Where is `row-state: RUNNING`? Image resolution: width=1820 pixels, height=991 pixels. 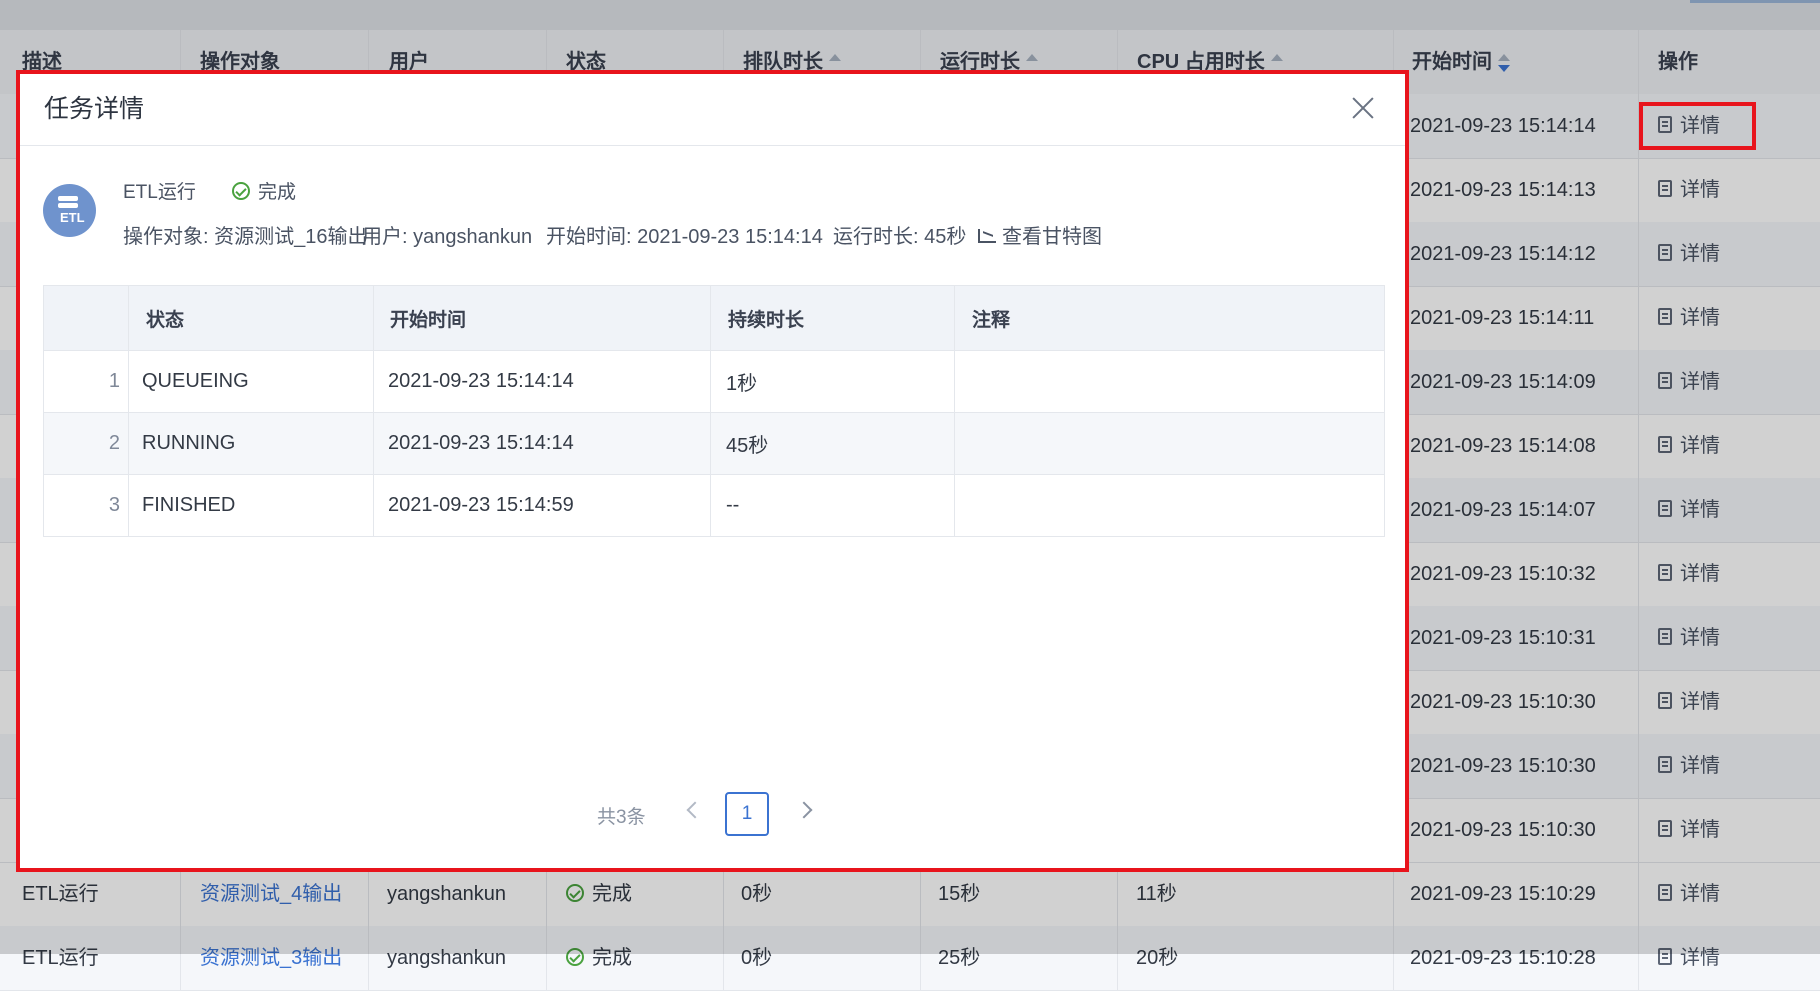
row-state: RUNNING is located at coordinates (189, 443).